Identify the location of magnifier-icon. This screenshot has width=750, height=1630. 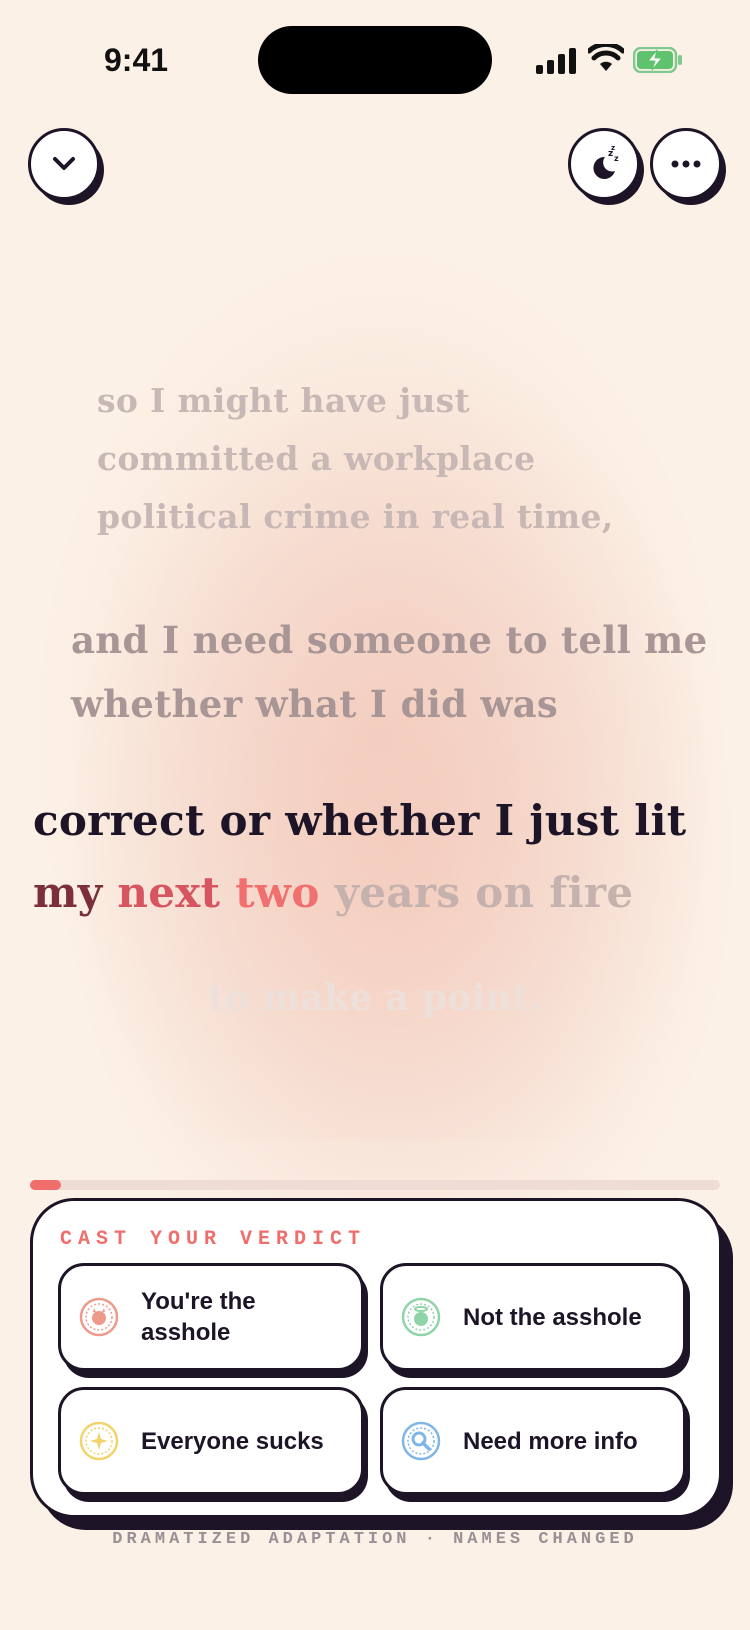
(421, 1441).